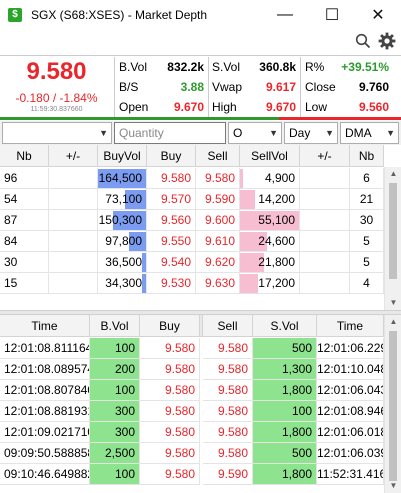 Image resolution: width=401 pixels, height=493 pixels. Describe the element at coordinates (228, 474) in the screenshot. I see `sell-trade-price: 9.590` at that location.